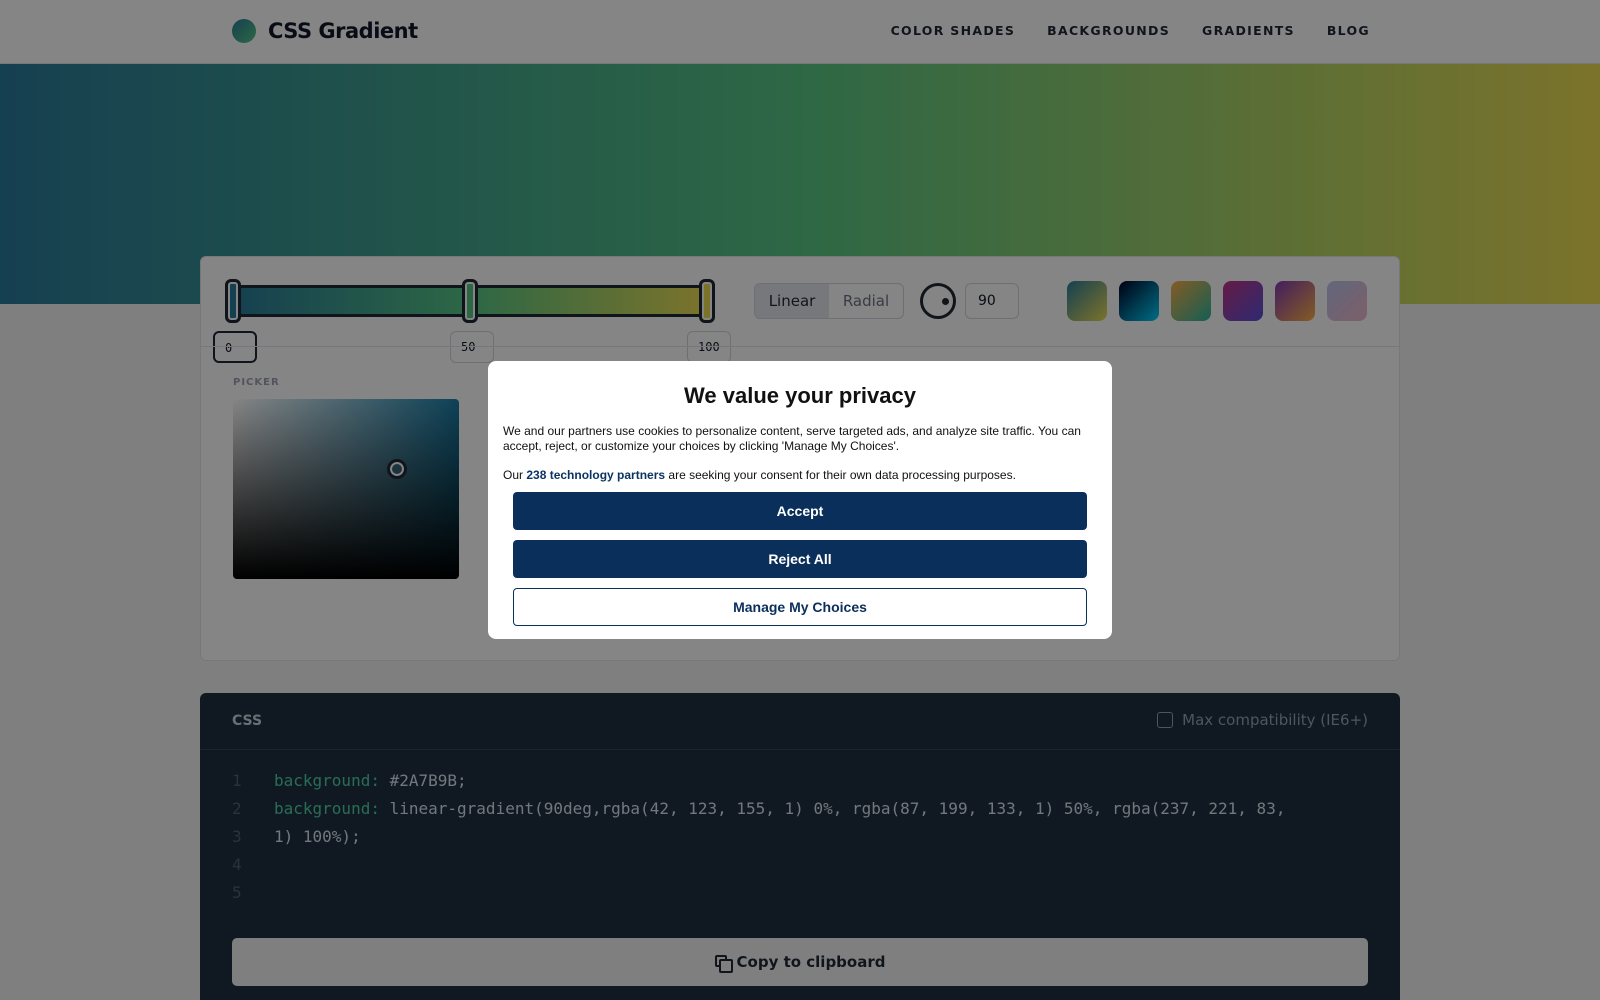 The image size is (1600, 1000). What do you see at coordinates (800, 559) in the screenshot?
I see `reject-all-button: Reject All` at bounding box center [800, 559].